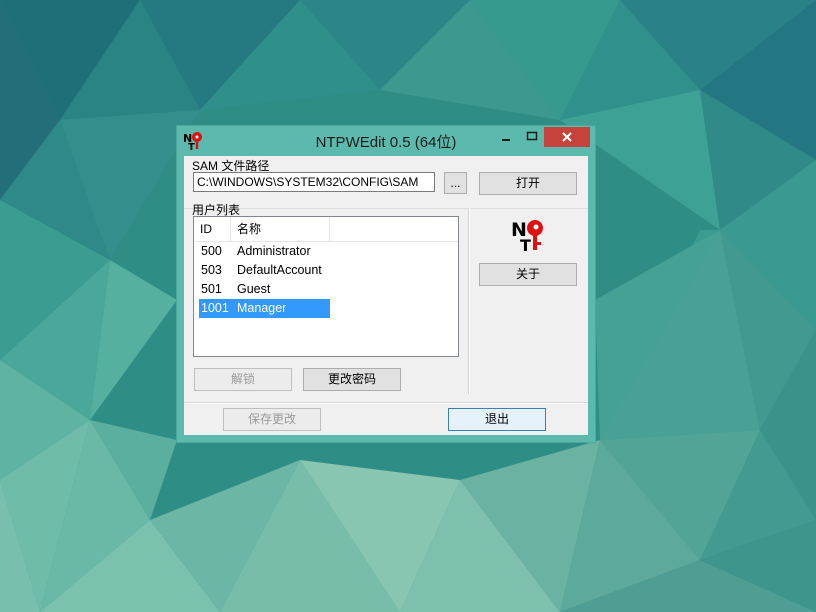  Describe the element at coordinates (352, 379) in the screenshot. I see `change-password-button: 更改密码` at that location.